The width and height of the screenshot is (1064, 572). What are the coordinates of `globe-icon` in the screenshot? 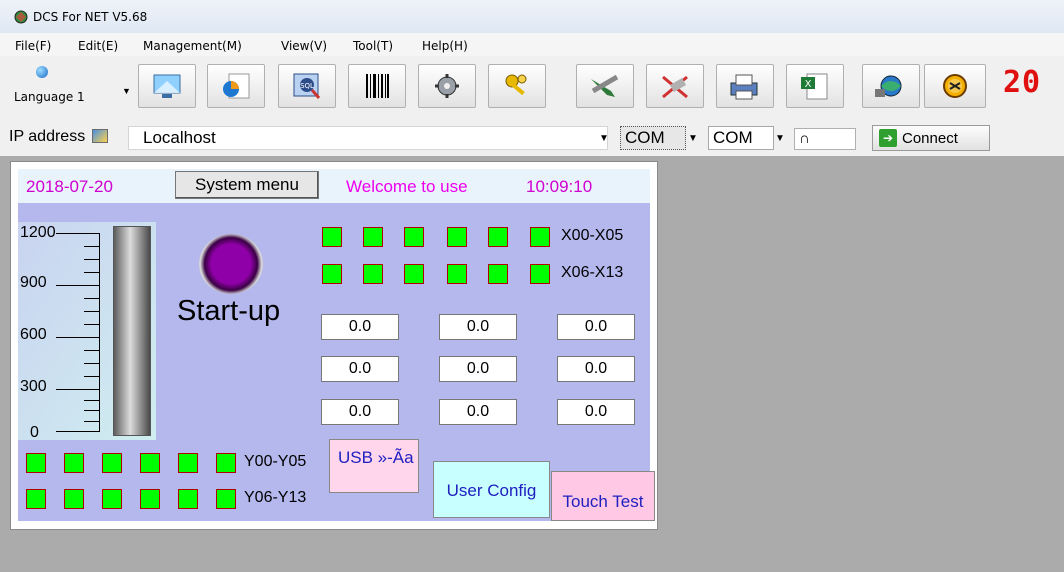 It's located at (42, 72).